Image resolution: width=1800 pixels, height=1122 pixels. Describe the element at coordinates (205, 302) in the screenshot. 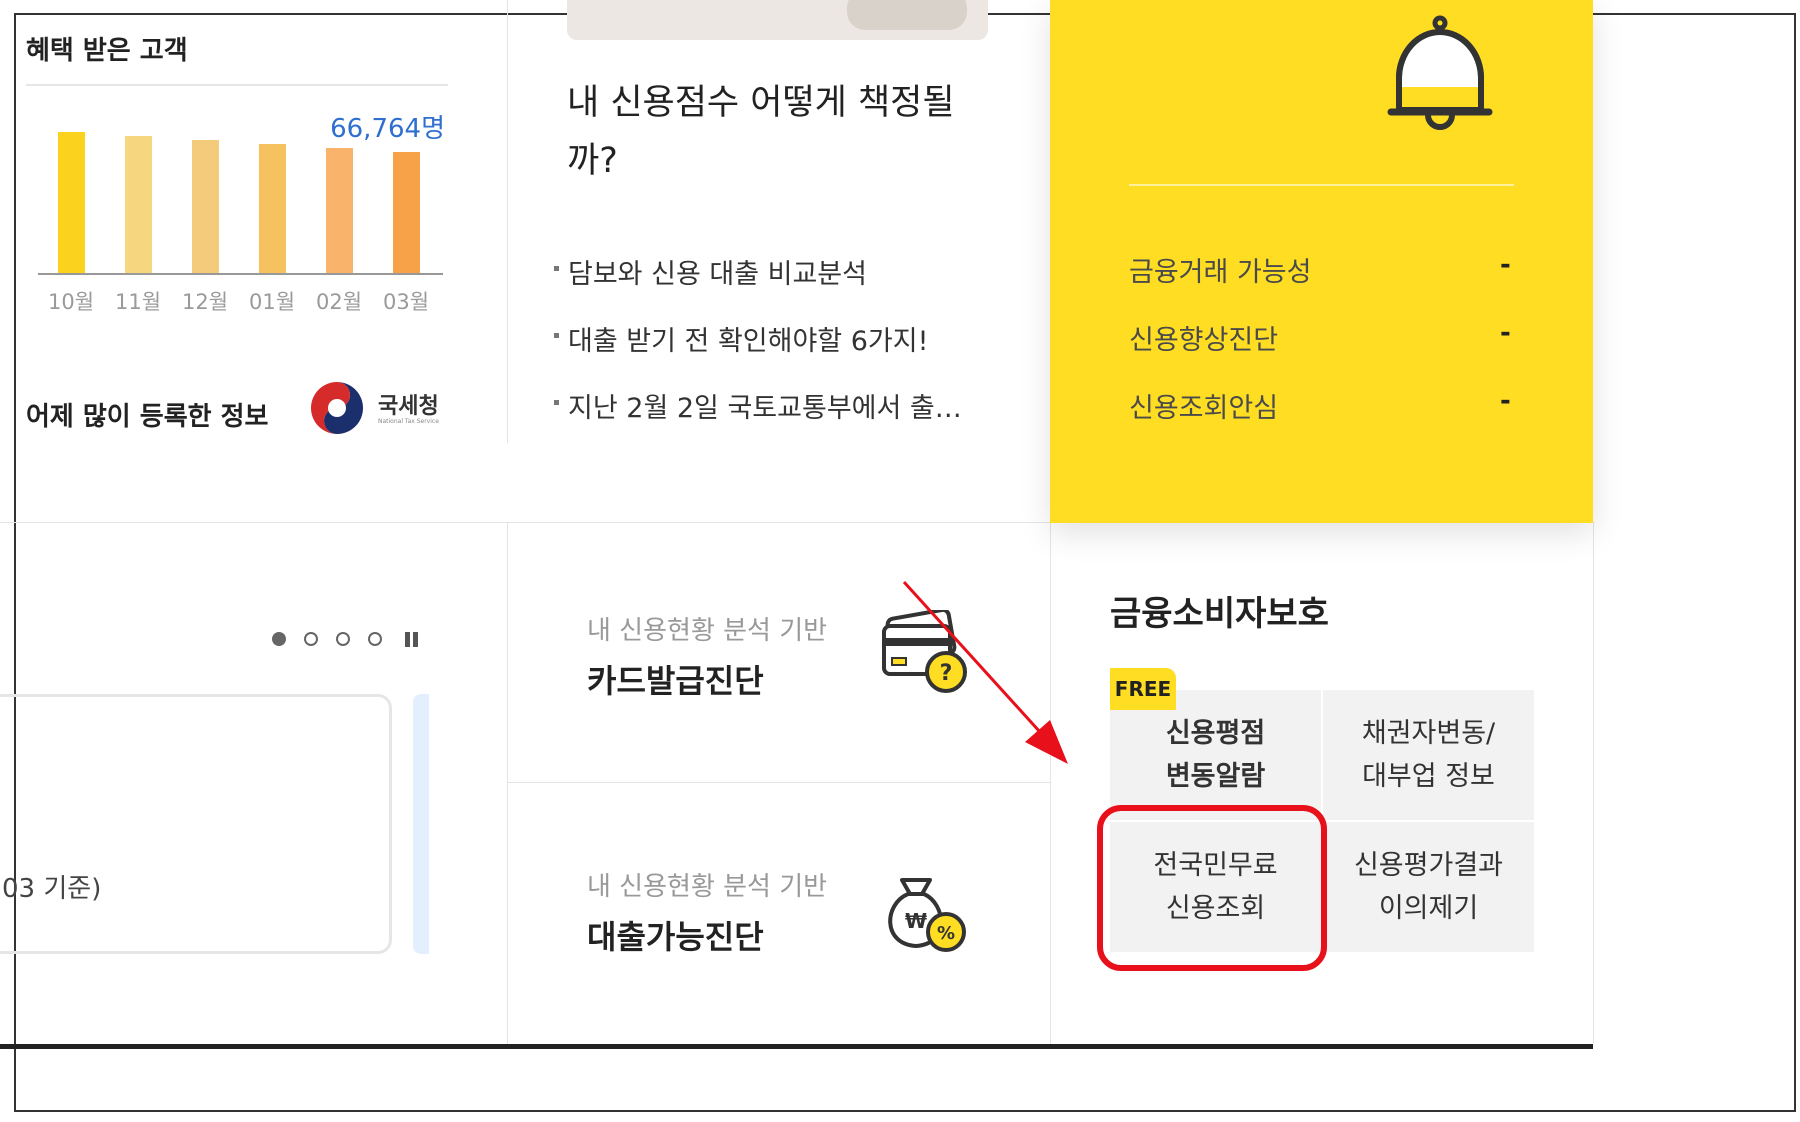

I see `chart-month-label: 12월` at that location.